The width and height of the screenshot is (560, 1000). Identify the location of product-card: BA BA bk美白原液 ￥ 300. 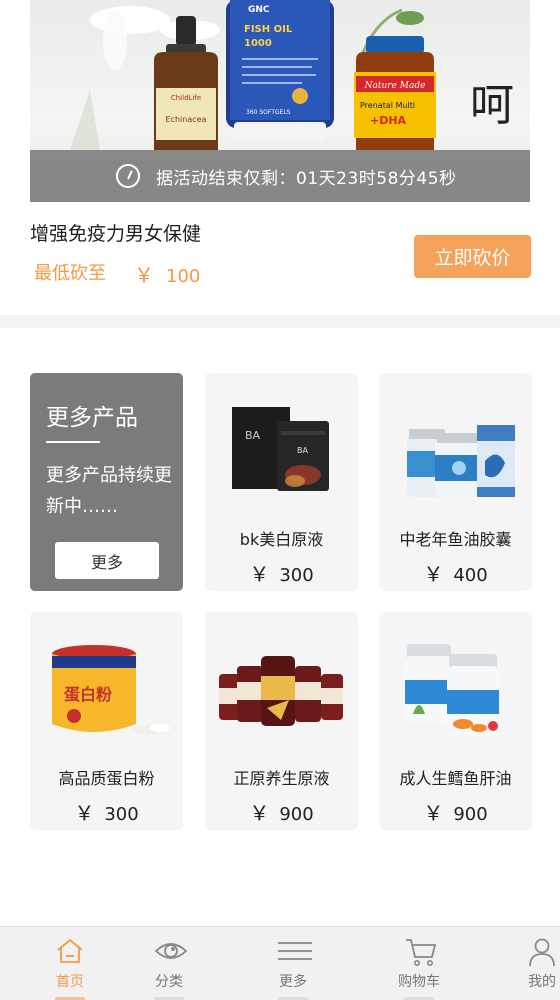
(281, 482).